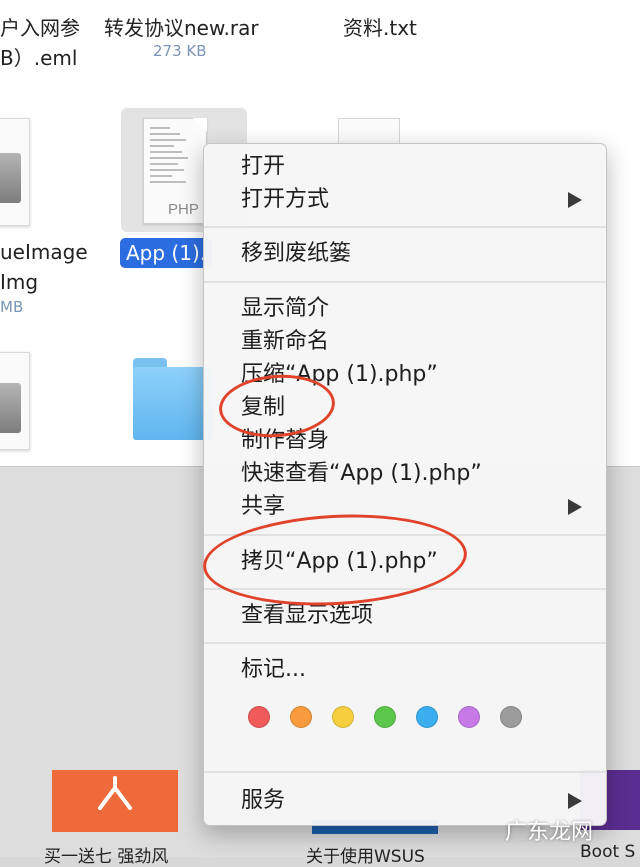 The height and width of the screenshot is (867, 640). Describe the element at coordinates (40, 26) in the screenshot. I see `file-name-eml-line1: 户入网参` at that location.